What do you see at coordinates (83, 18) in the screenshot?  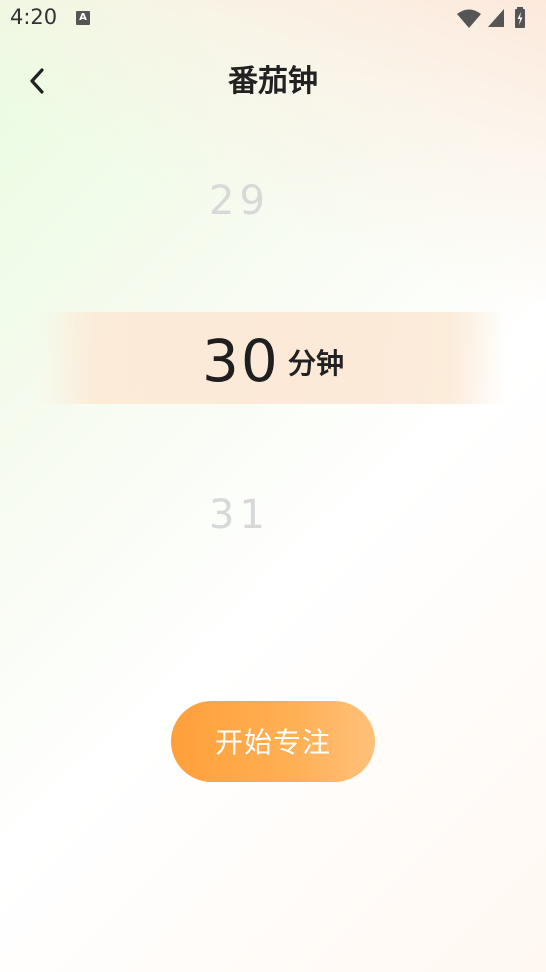 I see `a-notification-icon: A` at bounding box center [83, 18].